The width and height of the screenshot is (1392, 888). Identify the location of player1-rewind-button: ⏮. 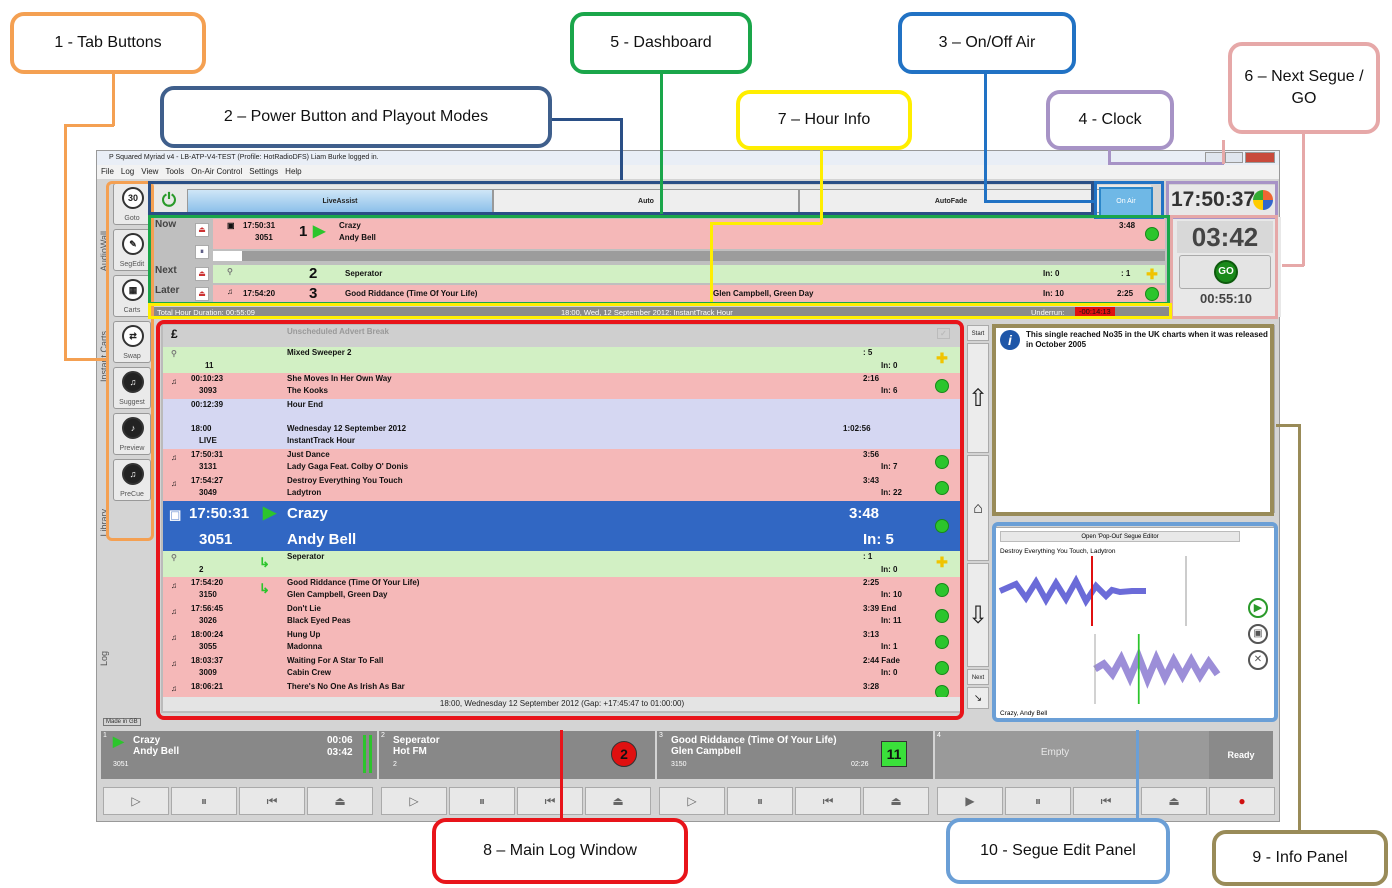
(272, 801).